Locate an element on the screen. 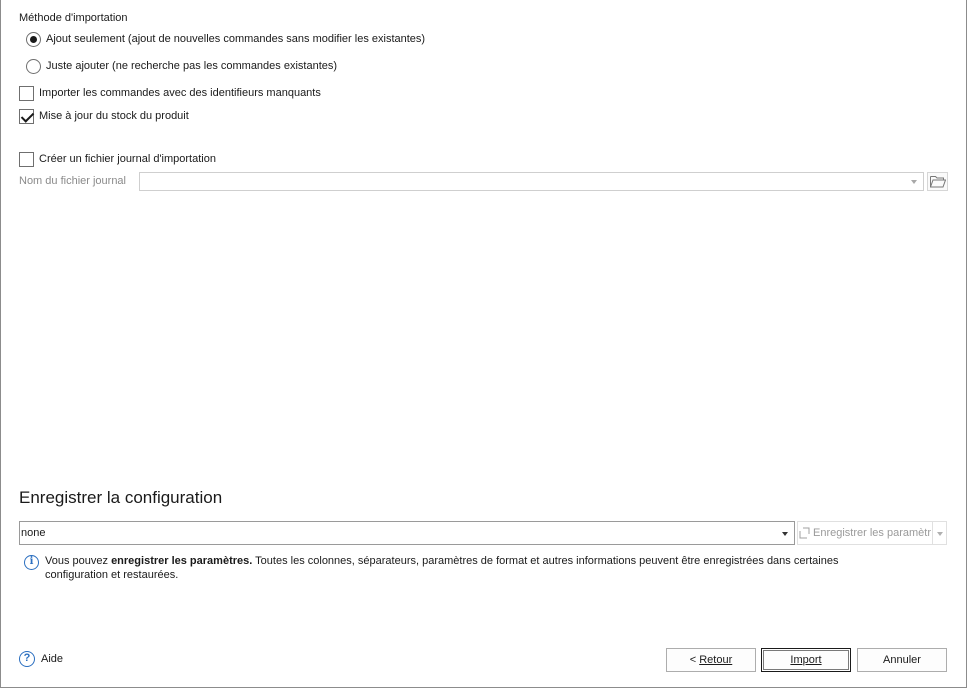 The height and width of the screenshot is (688, 967). info-icon: i is located at coordinates (31, 562).